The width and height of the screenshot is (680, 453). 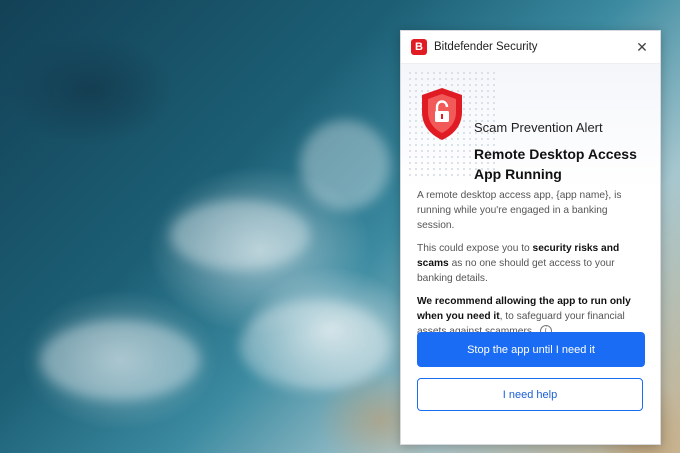 What do you see at coordinates (530, 394) in the screenshot?
I see `need-help-button: I need help` at bounding box center [530, 394].